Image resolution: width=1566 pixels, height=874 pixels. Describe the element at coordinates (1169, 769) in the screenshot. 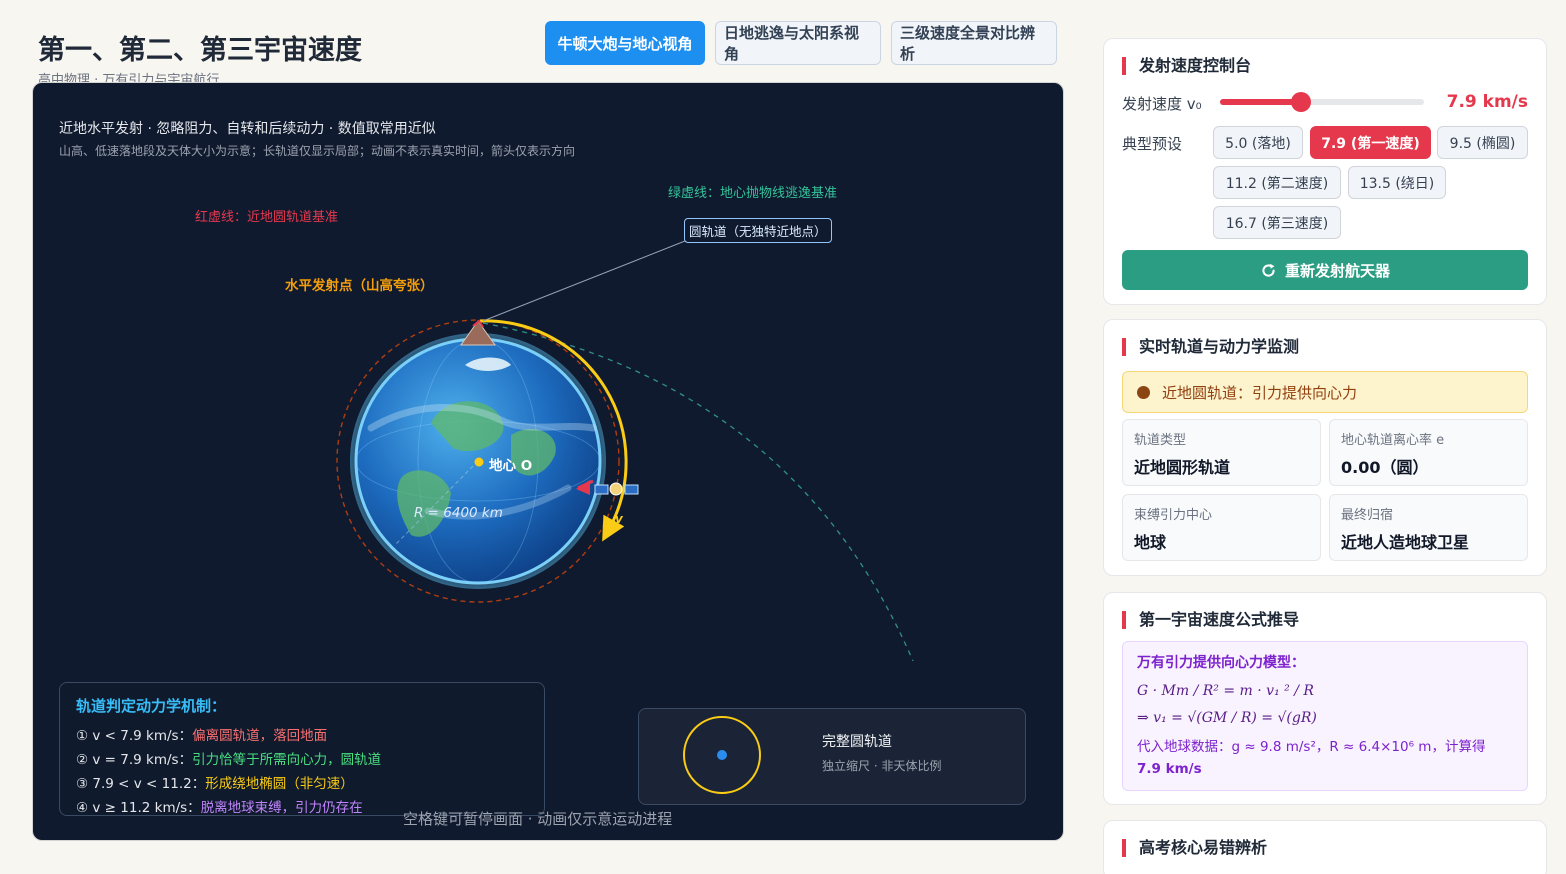

I see `formula-result: 7.9 km/s` at that location.